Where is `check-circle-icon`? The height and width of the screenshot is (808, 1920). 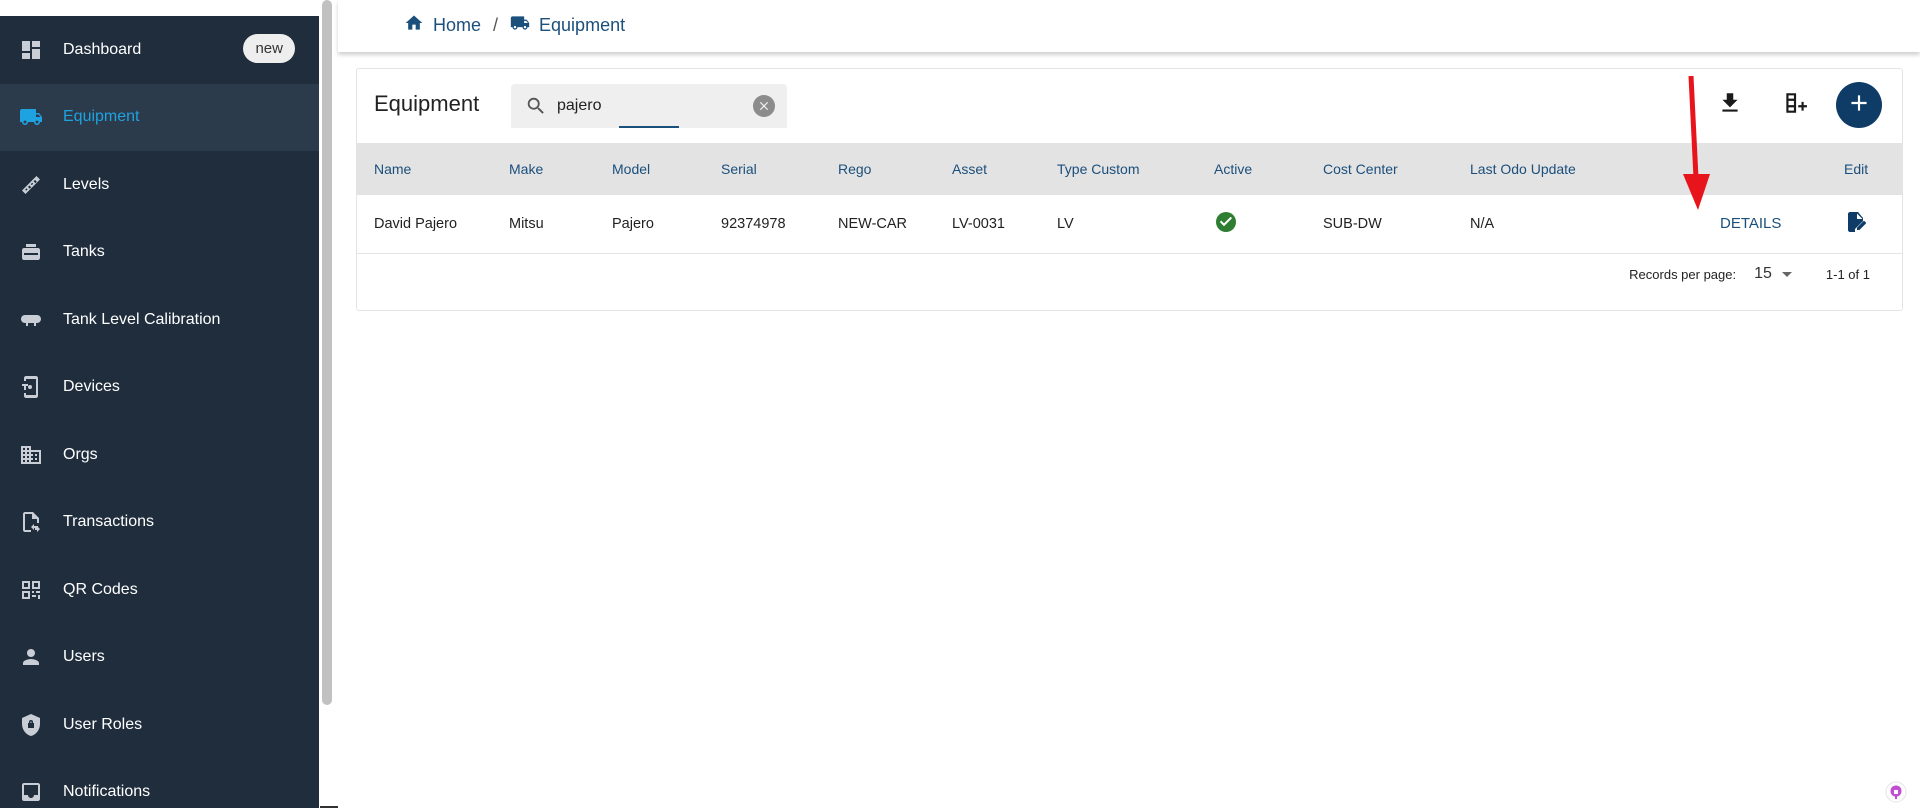 check-circle-icon is located at coordinates (1226, 224).